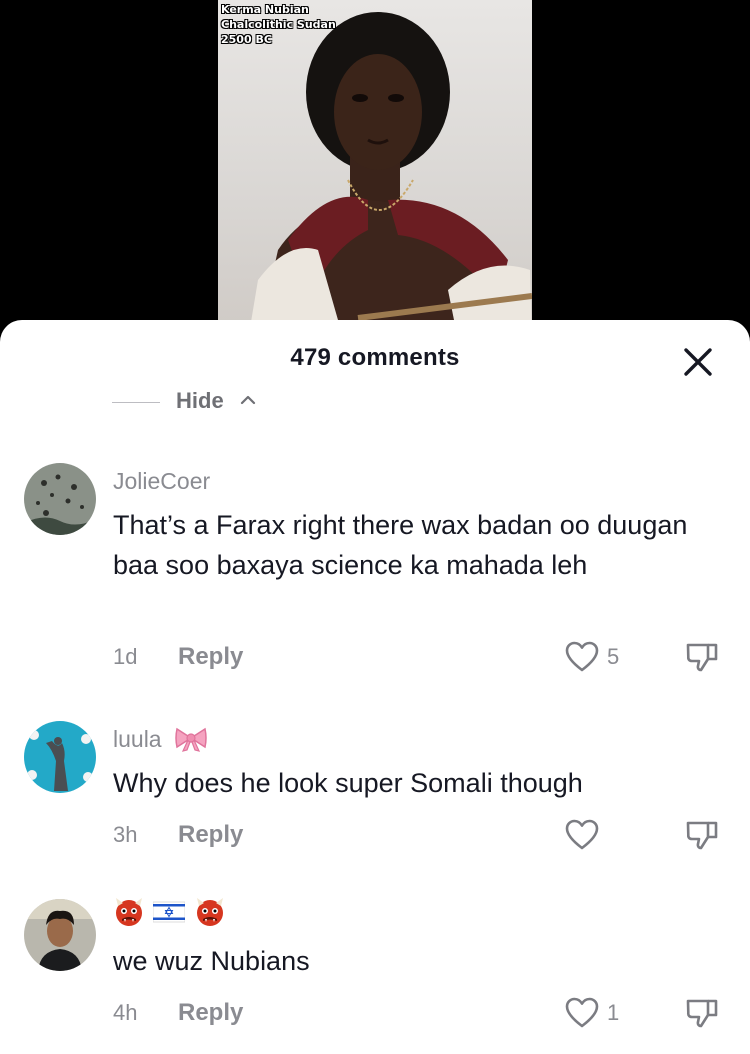 Image resolution: width=750 pixels, height=1054 pixels. I want to click on comment-username, so click(169, 912).